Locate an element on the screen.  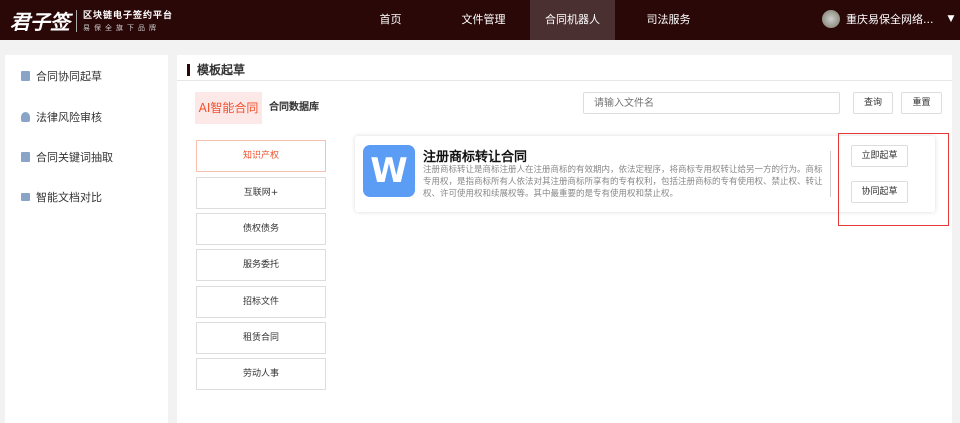
logo: 君子签 区块链电子签约平台 易保全旗下品牌 is located at coordinates (91, 20).